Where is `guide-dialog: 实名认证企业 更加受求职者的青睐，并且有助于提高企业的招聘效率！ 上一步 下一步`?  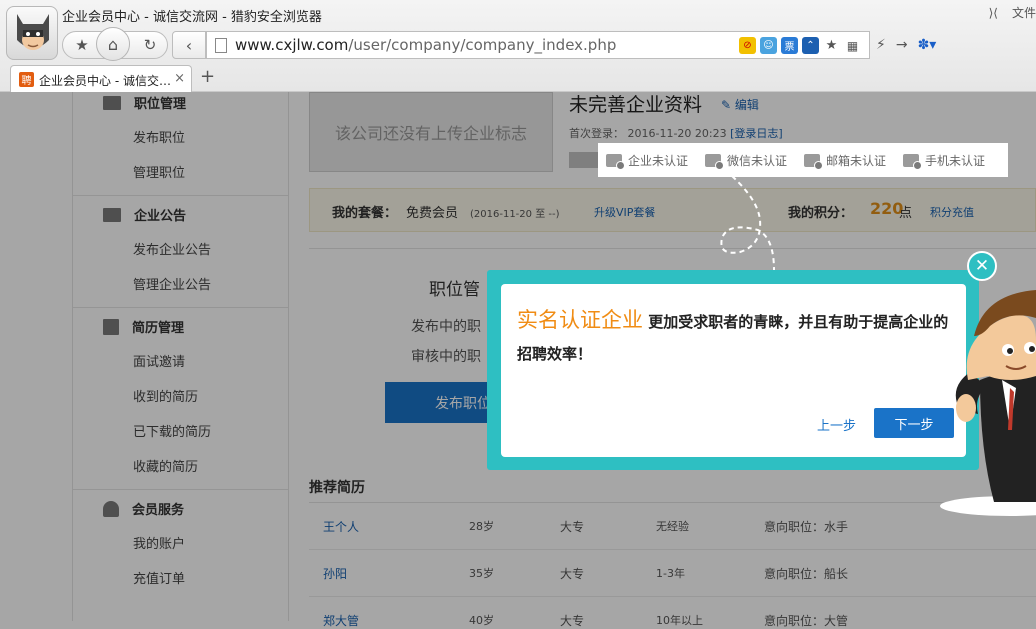 guide-dialog: 实名认证企业 更加受求职者的青睐，并且有助于提高企业的招聘效率！ 上一步 下一步 is located at coordinates (733, 370).